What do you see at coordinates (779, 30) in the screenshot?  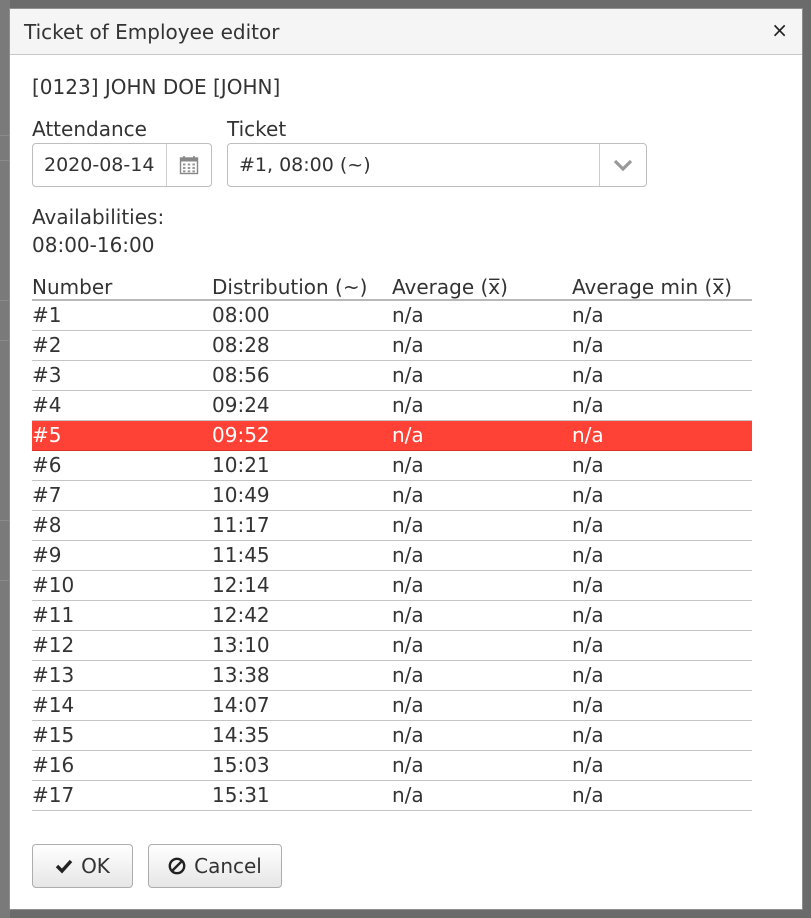 I see `close-icon: ×` at bounding box center [779, 30].